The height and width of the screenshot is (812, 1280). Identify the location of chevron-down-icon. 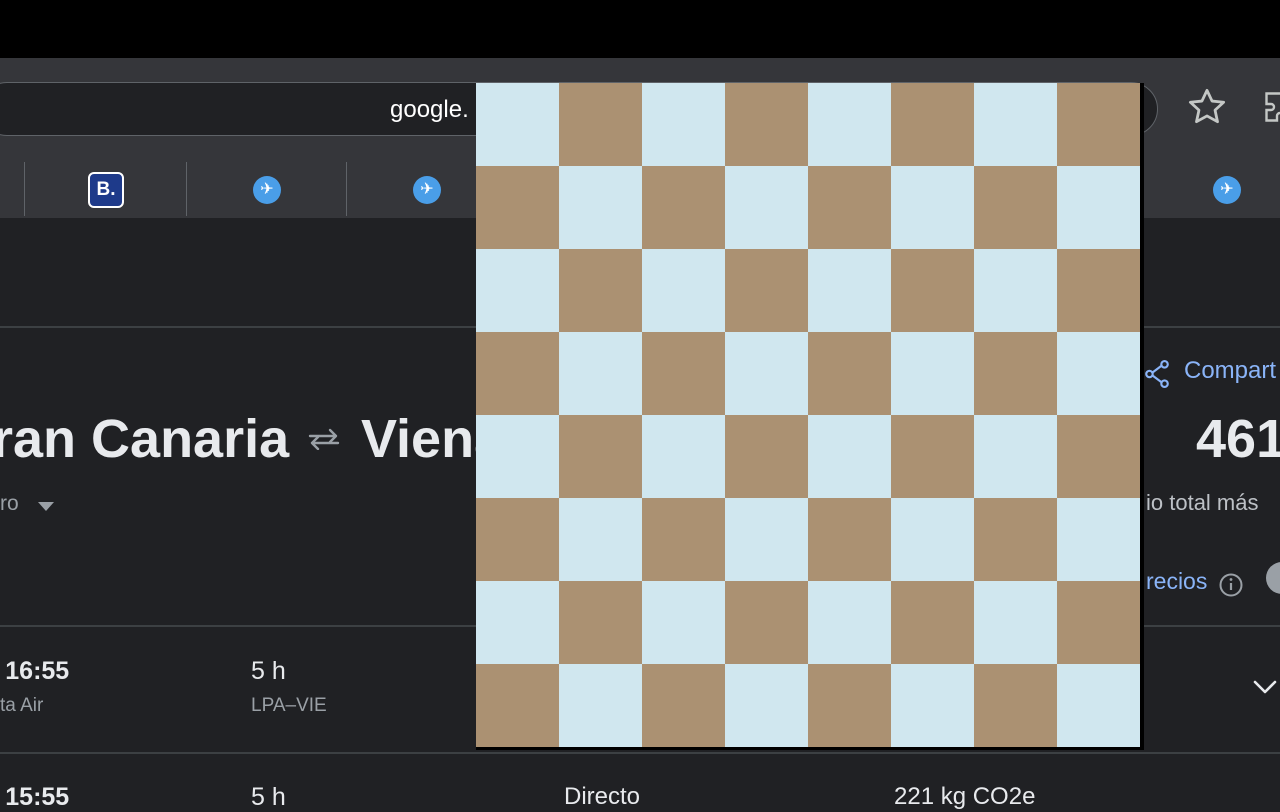
(1265, 687).